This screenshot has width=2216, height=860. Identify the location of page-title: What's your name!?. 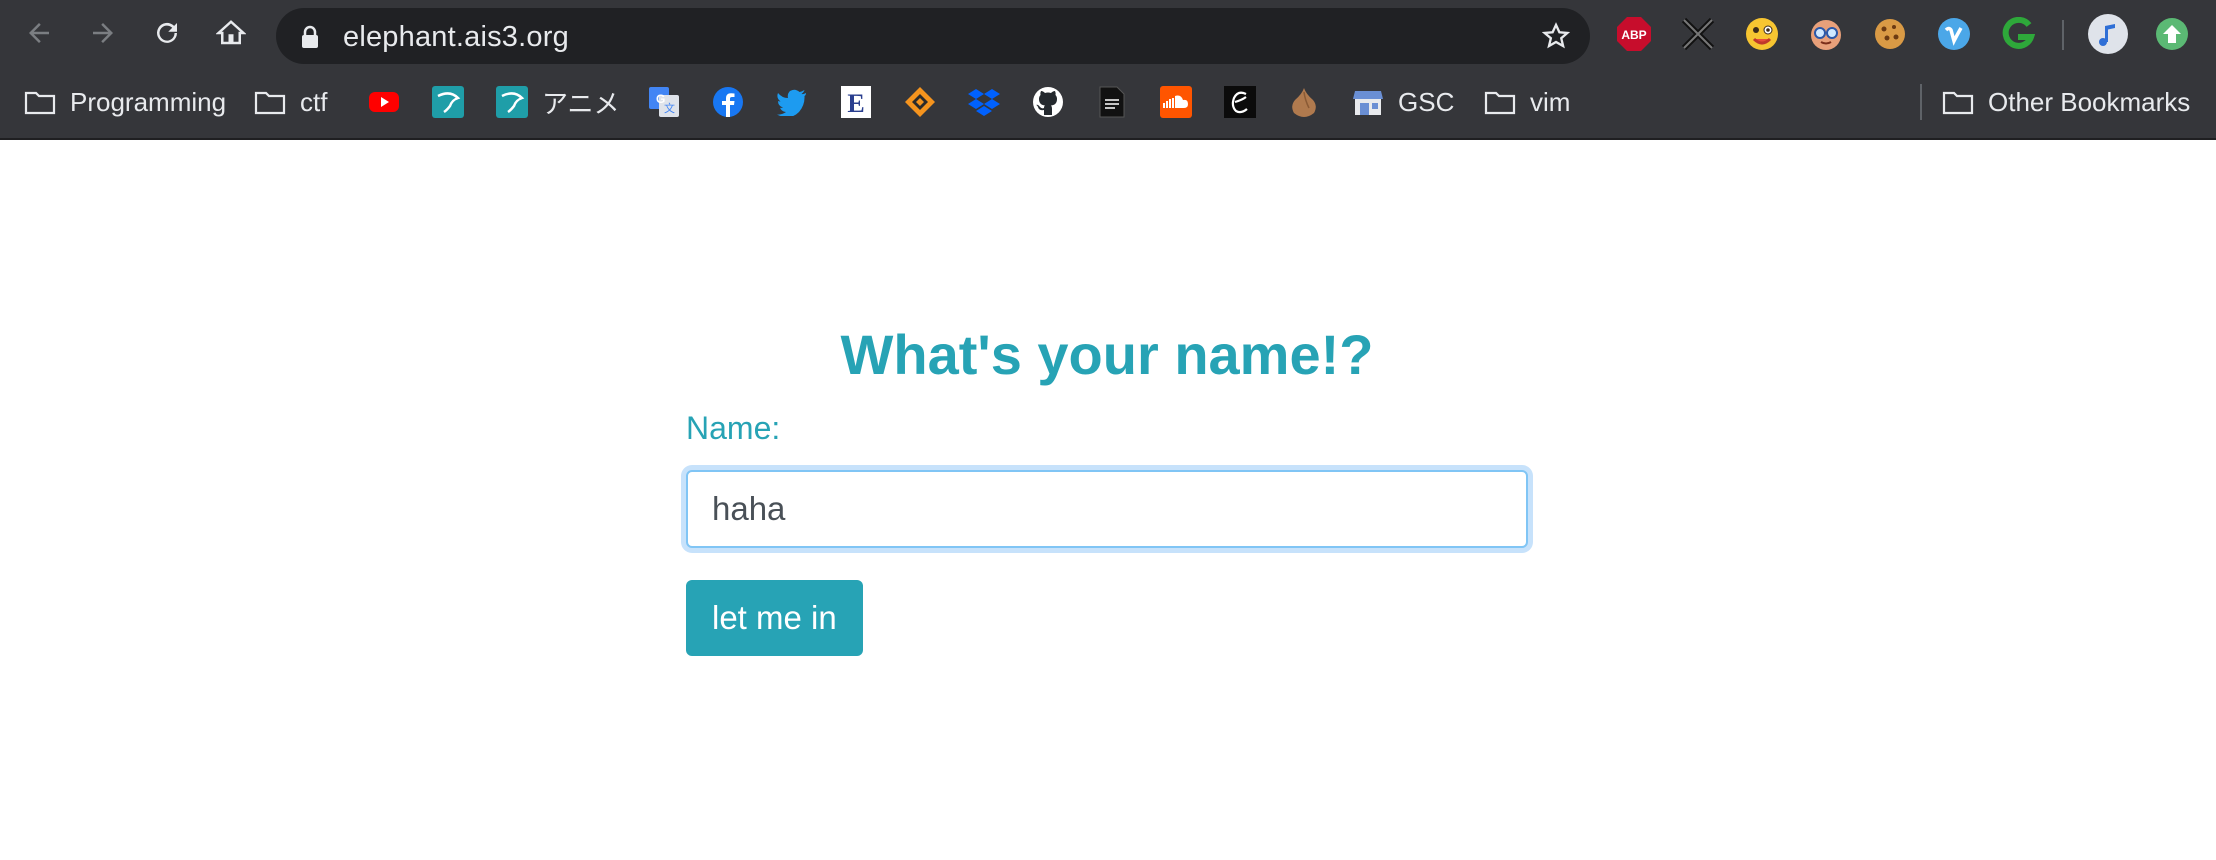
(1107, 354).